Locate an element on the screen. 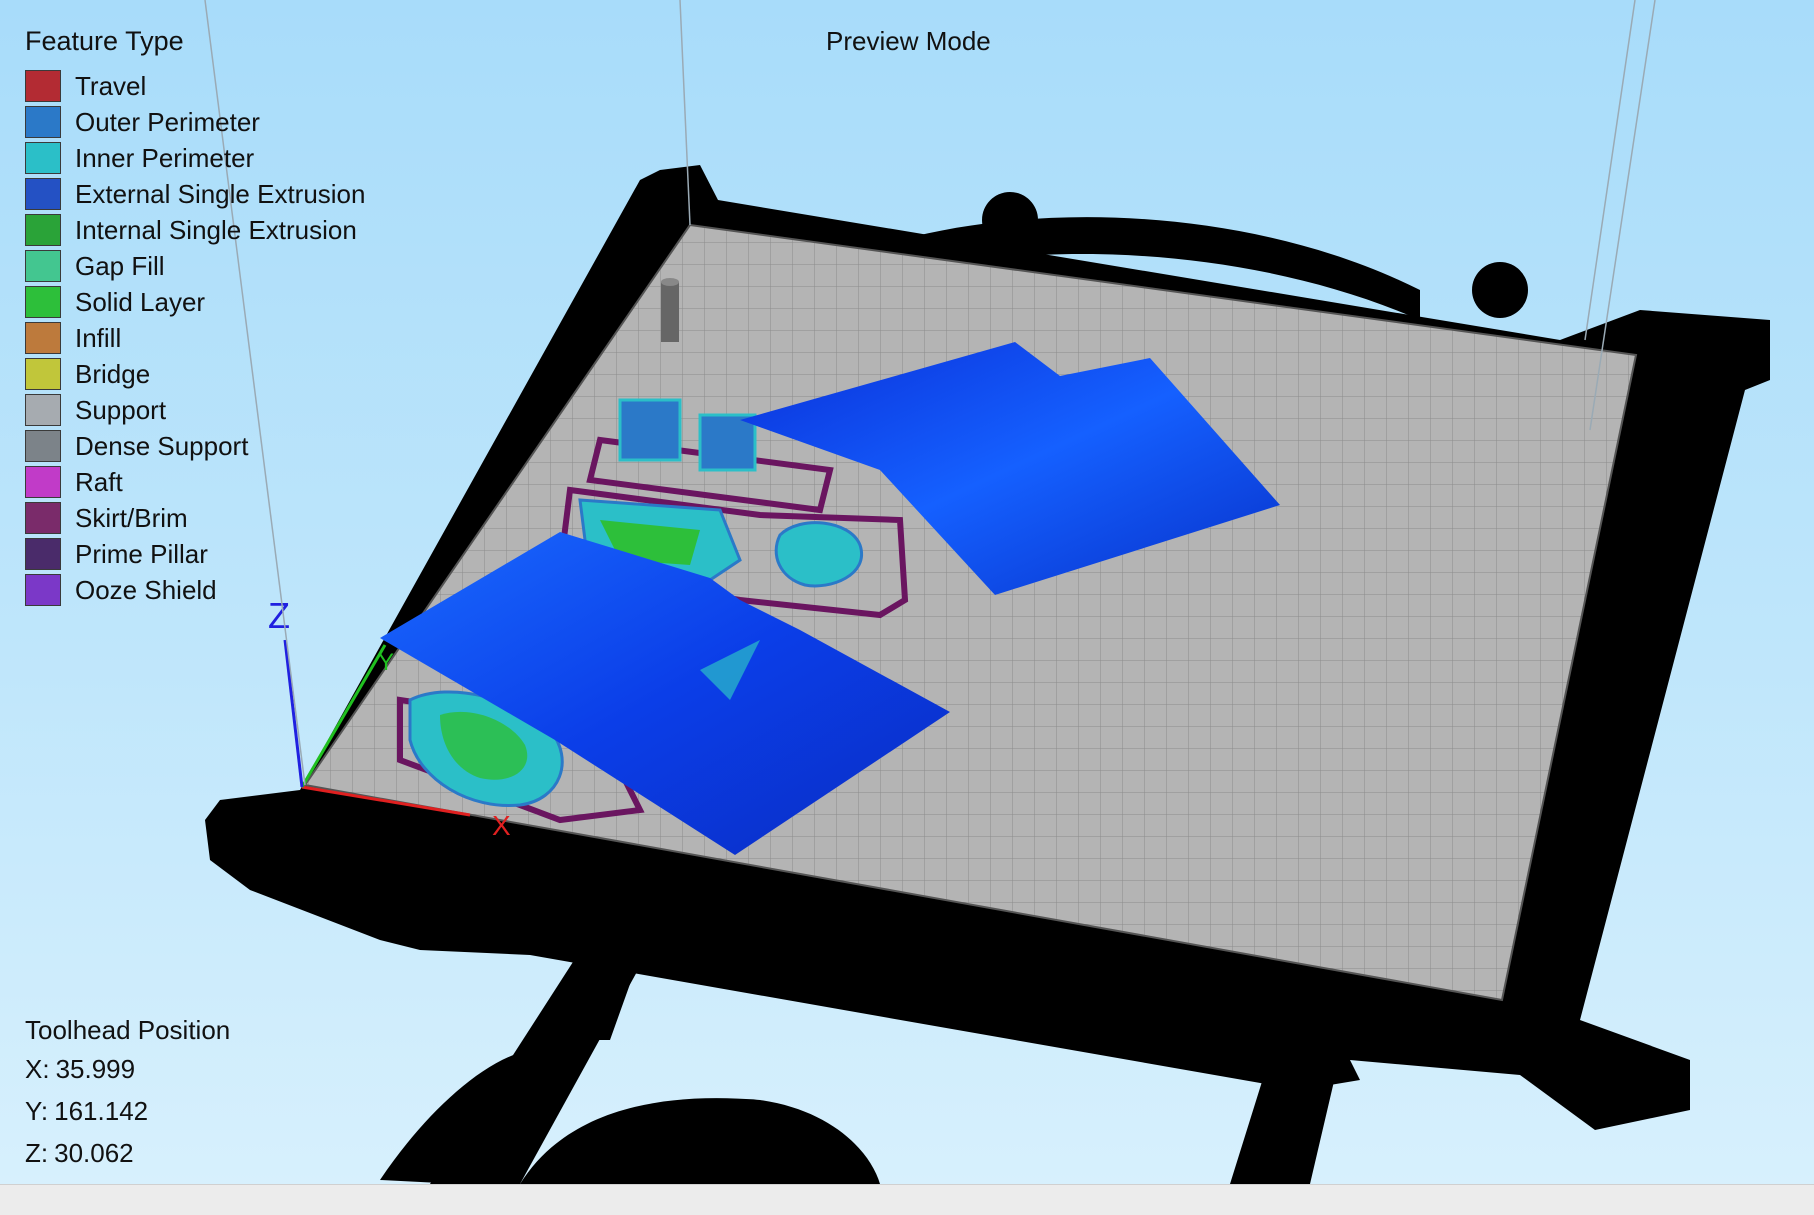 The width and height of the screenshot is (1814, 1215). legend-label: Internal Single Extrusion is located at coordinates (216, 229).